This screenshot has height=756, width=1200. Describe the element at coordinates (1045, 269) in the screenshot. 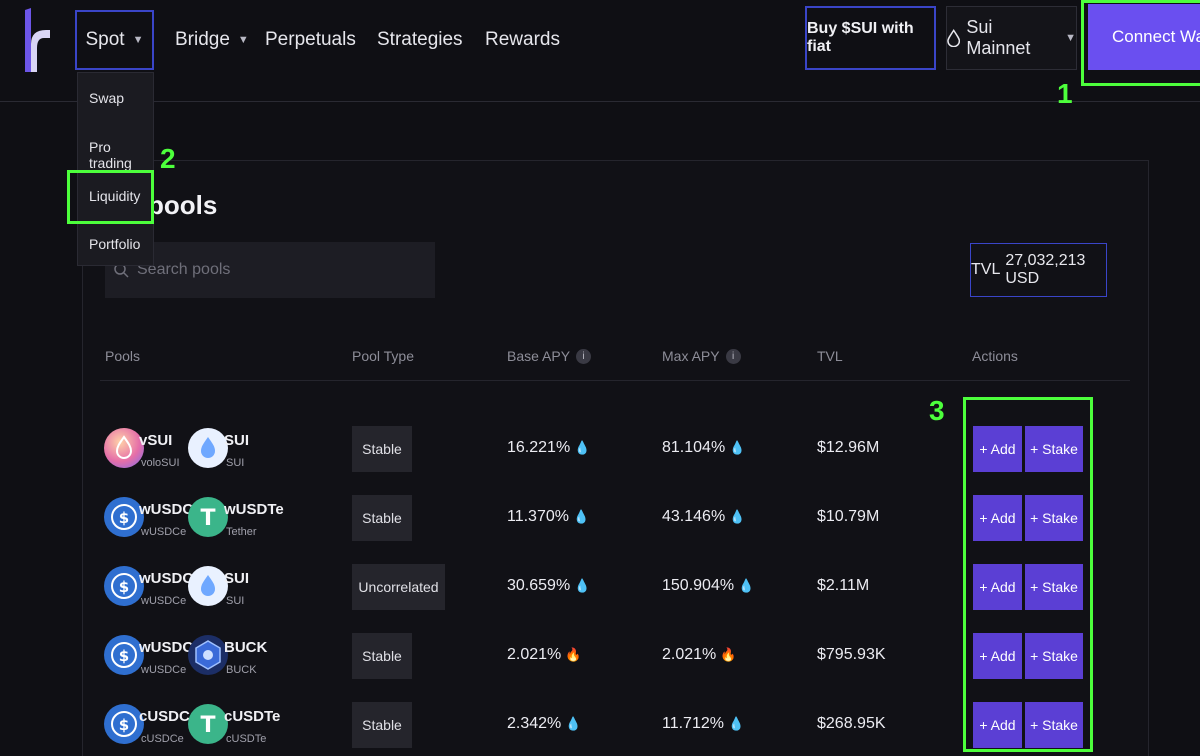

I see `tvl-value: 27,032,213 USD` at that location.